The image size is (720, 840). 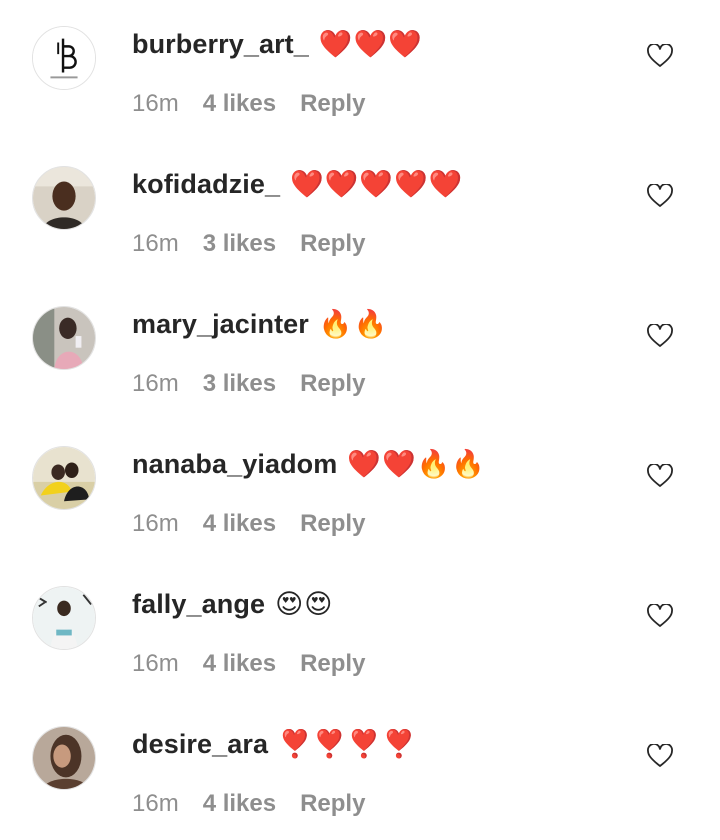 I want to click on comment-body: fally_ange 😍😍, so click(x=232, y=604).